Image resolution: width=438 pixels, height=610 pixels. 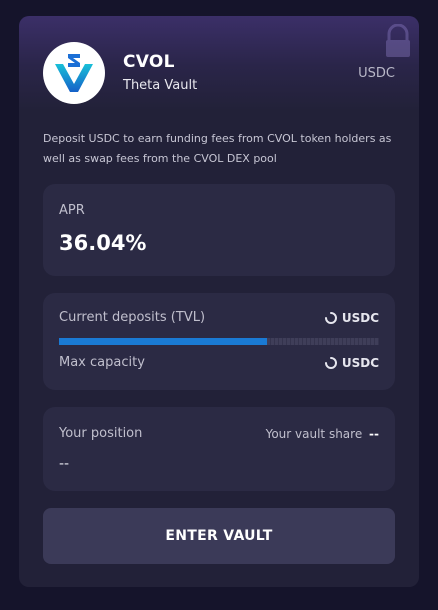 What do you see at coordinates (219, 230) in the screenshot?
I see `apr-panel: APR 36.04%` at bounding box center [219, 230].